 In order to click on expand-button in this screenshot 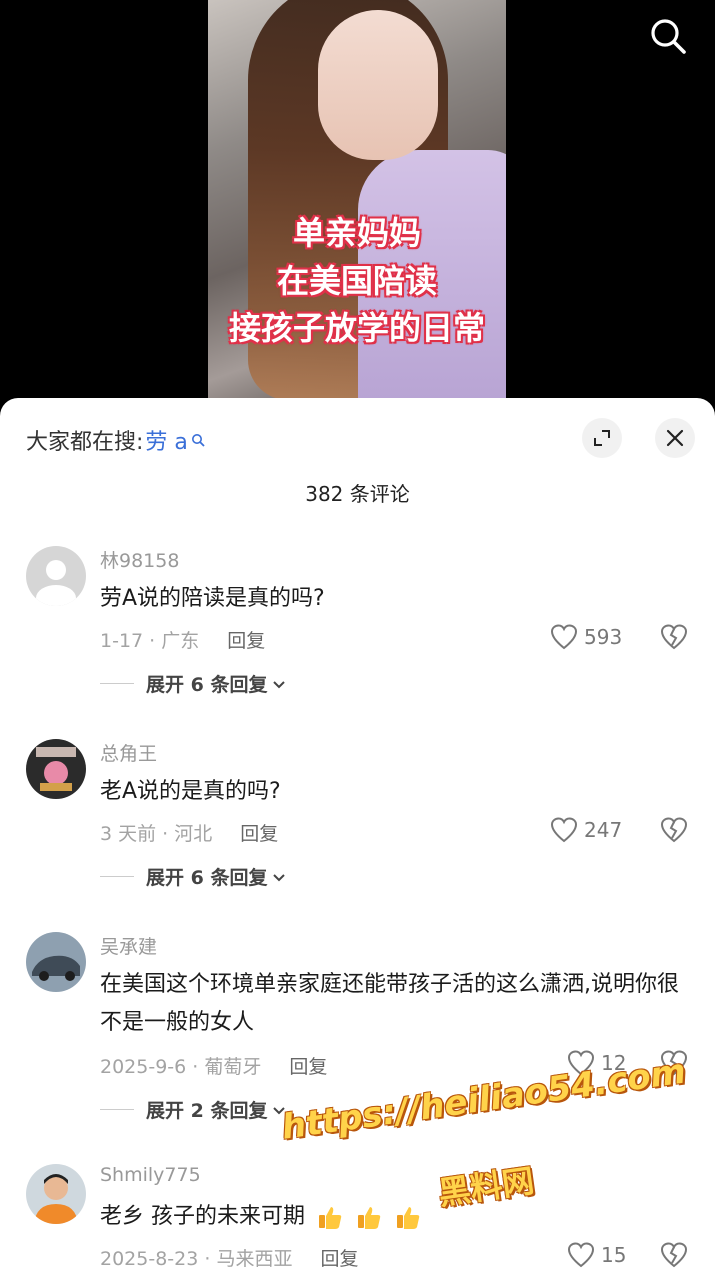, I will do `click(602, 438)`.